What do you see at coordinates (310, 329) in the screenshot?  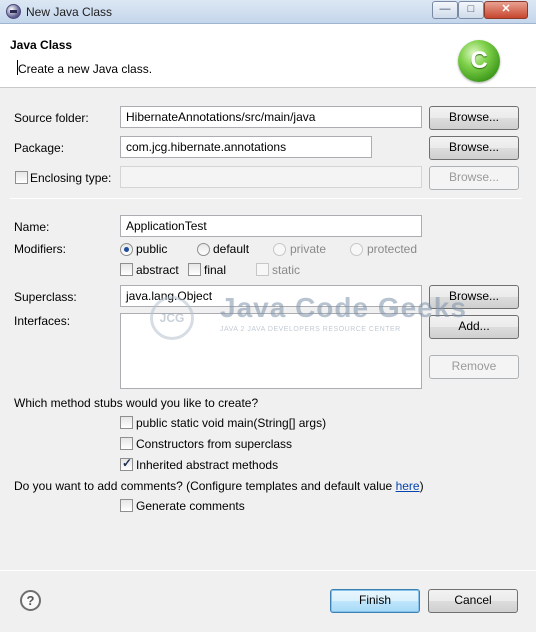 I see `watermark-subtitle: JAVA 2 JAVA DEVELOPERS RESOURCE CENTER` at bounding box center [310, 329].